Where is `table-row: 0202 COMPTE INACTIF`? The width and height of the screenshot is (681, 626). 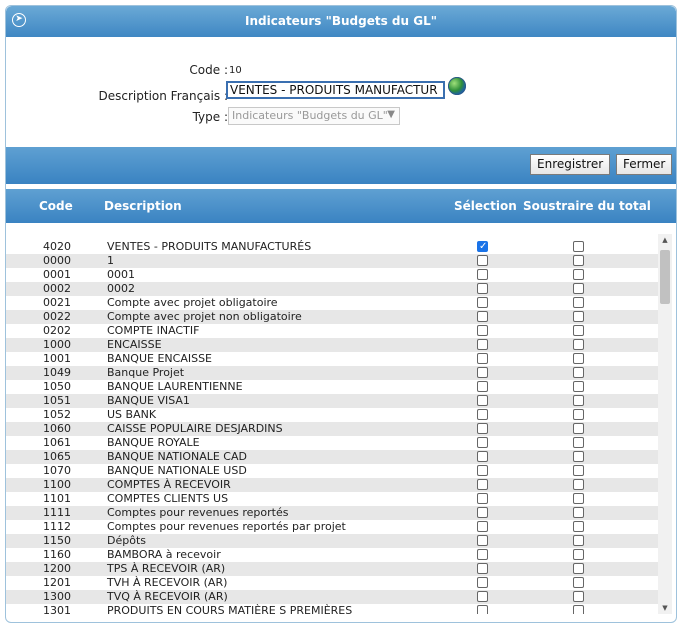 table-row: 0202 COMPTE INACTIF is located at coordinates (332, 331).